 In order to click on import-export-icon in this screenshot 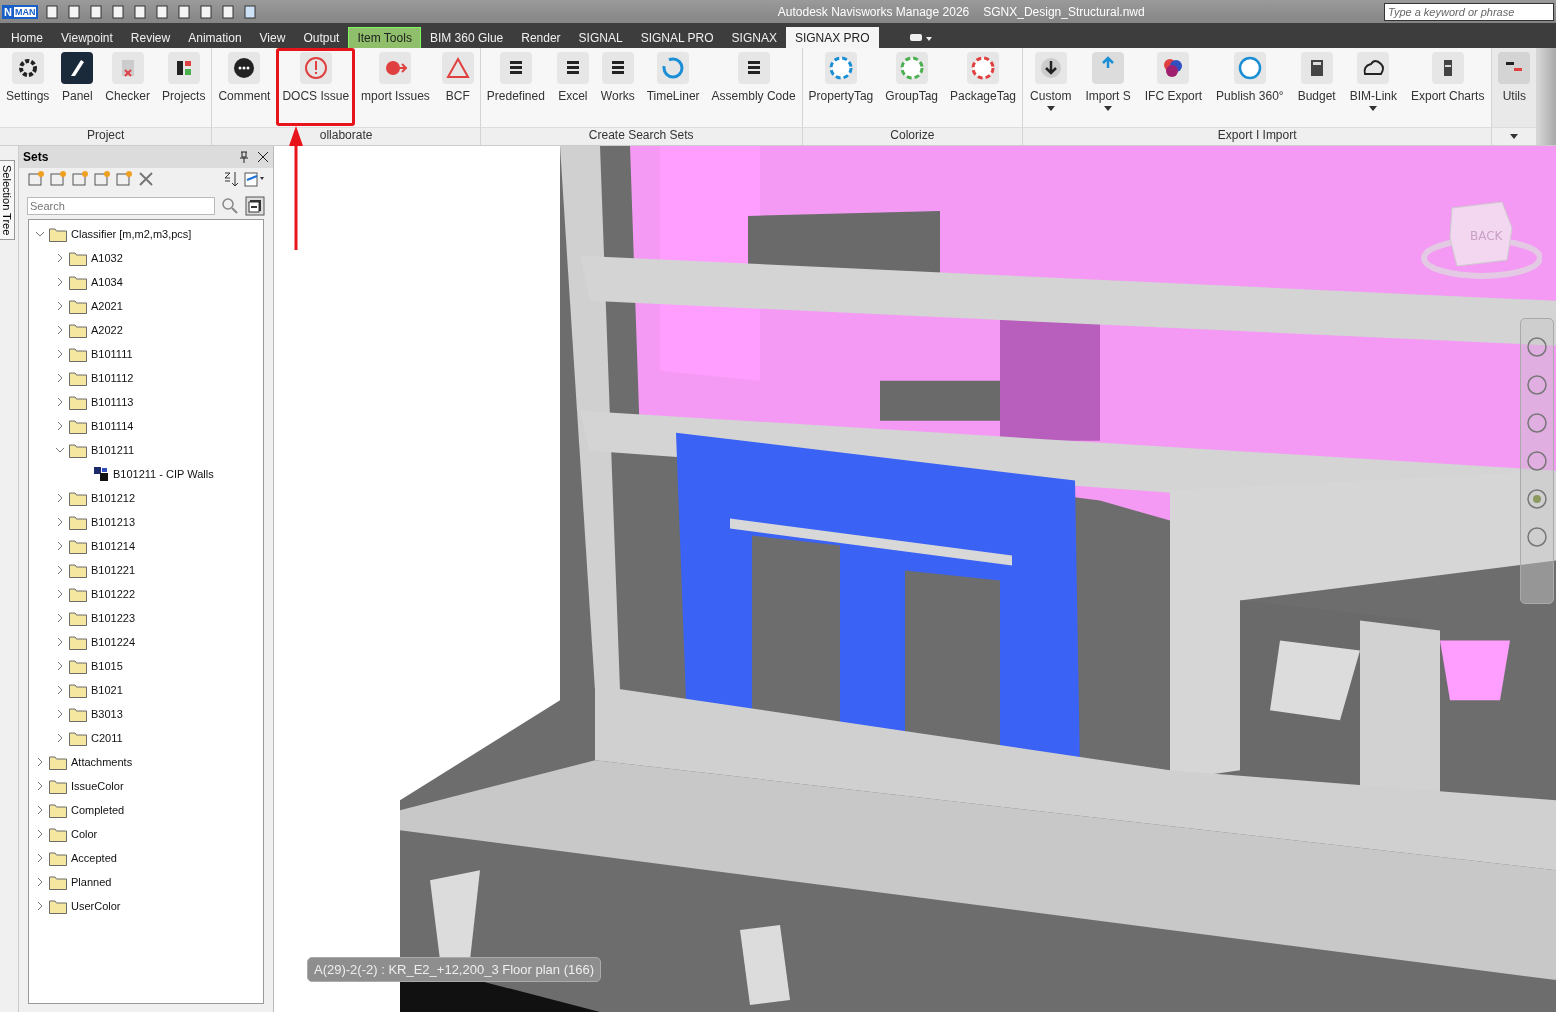, I will do `click(254, 179)`.